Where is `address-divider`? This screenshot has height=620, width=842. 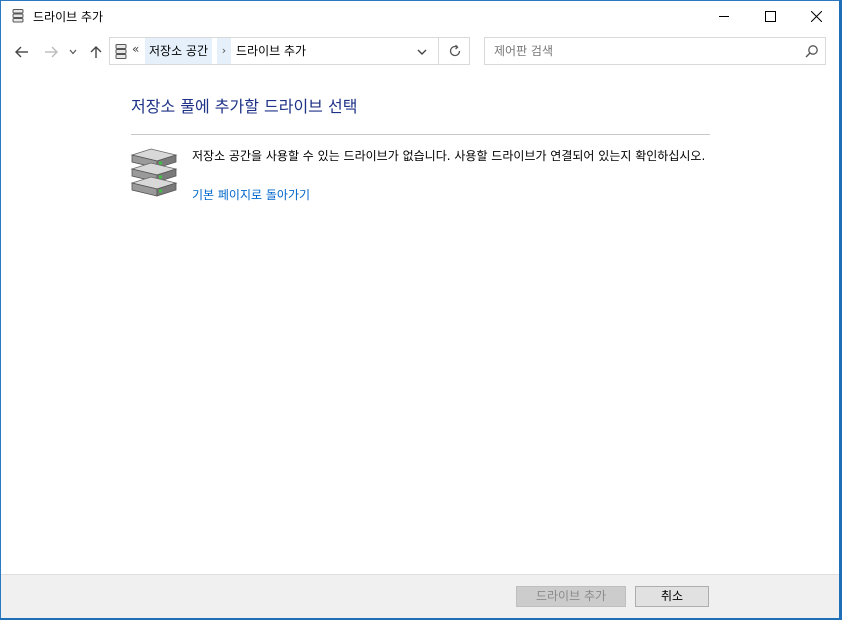 address-divider is located at coordinates (438, 51).